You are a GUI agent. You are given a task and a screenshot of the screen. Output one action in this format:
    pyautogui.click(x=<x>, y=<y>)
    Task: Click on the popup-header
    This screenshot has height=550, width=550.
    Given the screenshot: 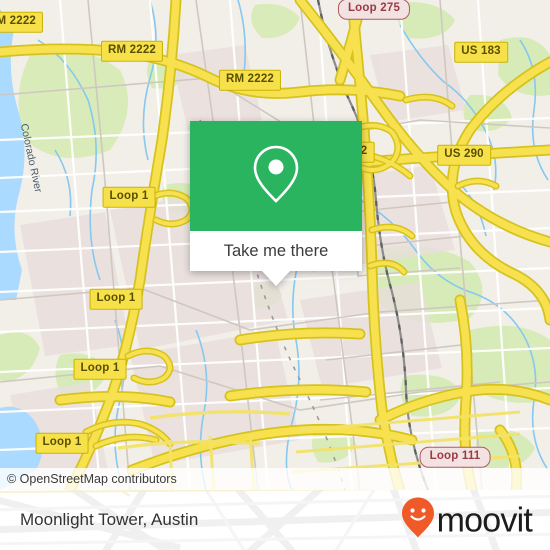 What is the action you would take?
    pyautogui.click(x=276, y=176)
    